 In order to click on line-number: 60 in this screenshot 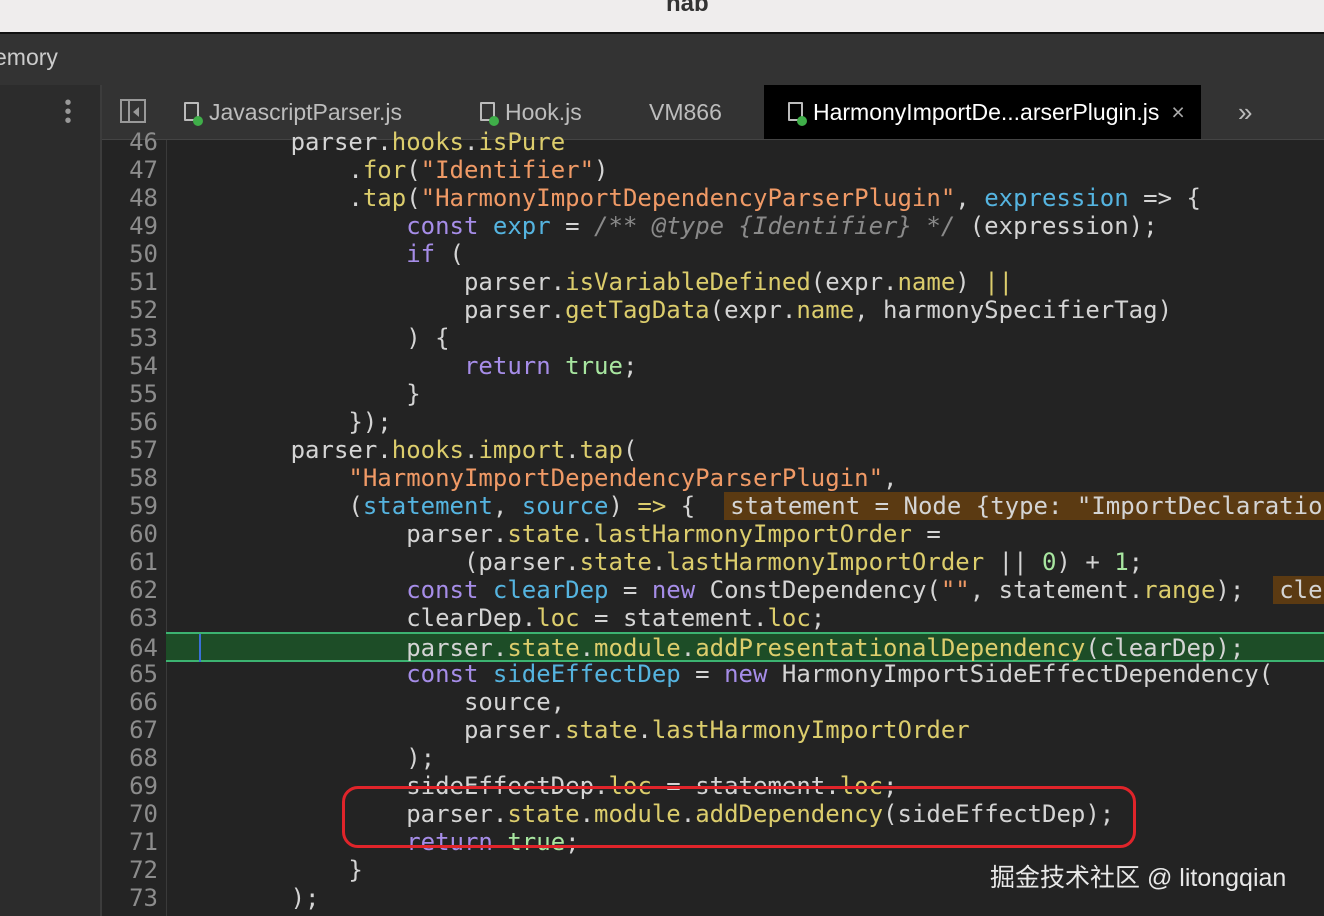, I will do `click(130, 534)`.